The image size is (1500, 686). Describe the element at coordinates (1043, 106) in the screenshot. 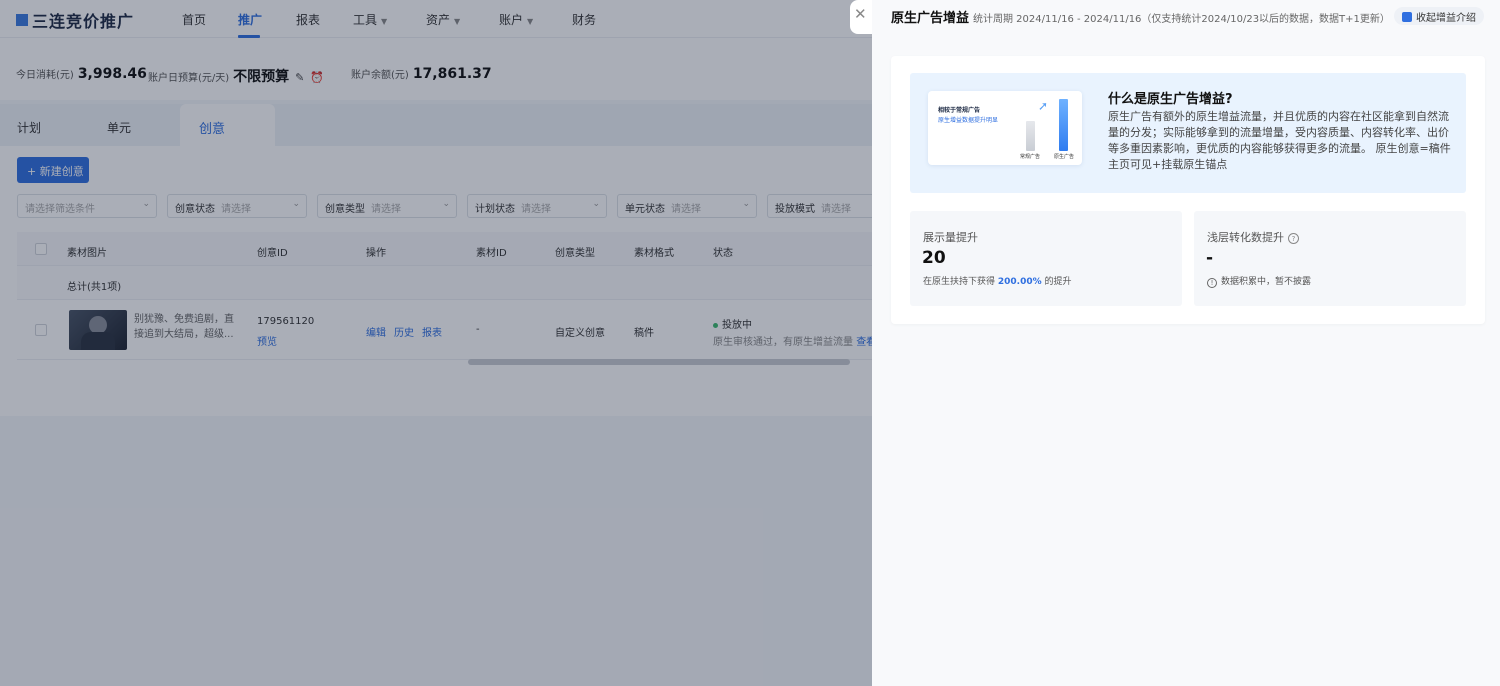

I see `trend-up-icon: ➚` at that location.